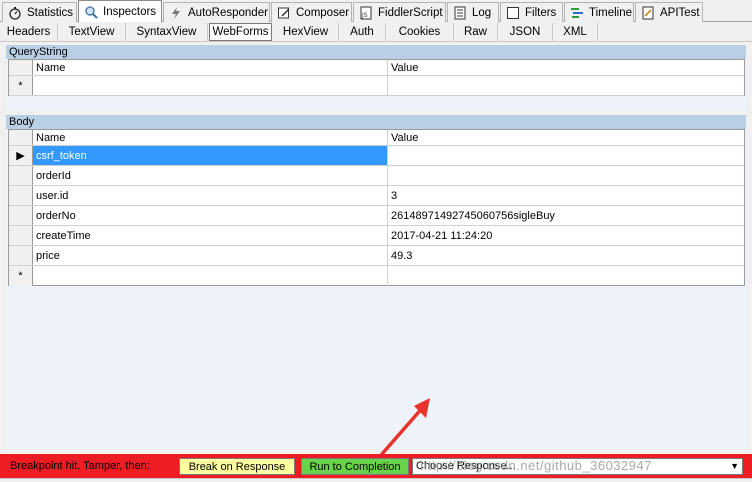  Describe the element at coordinates (355, 466) in the screenshot. I see `run-to-completion-button: Run to Completion` at that location.